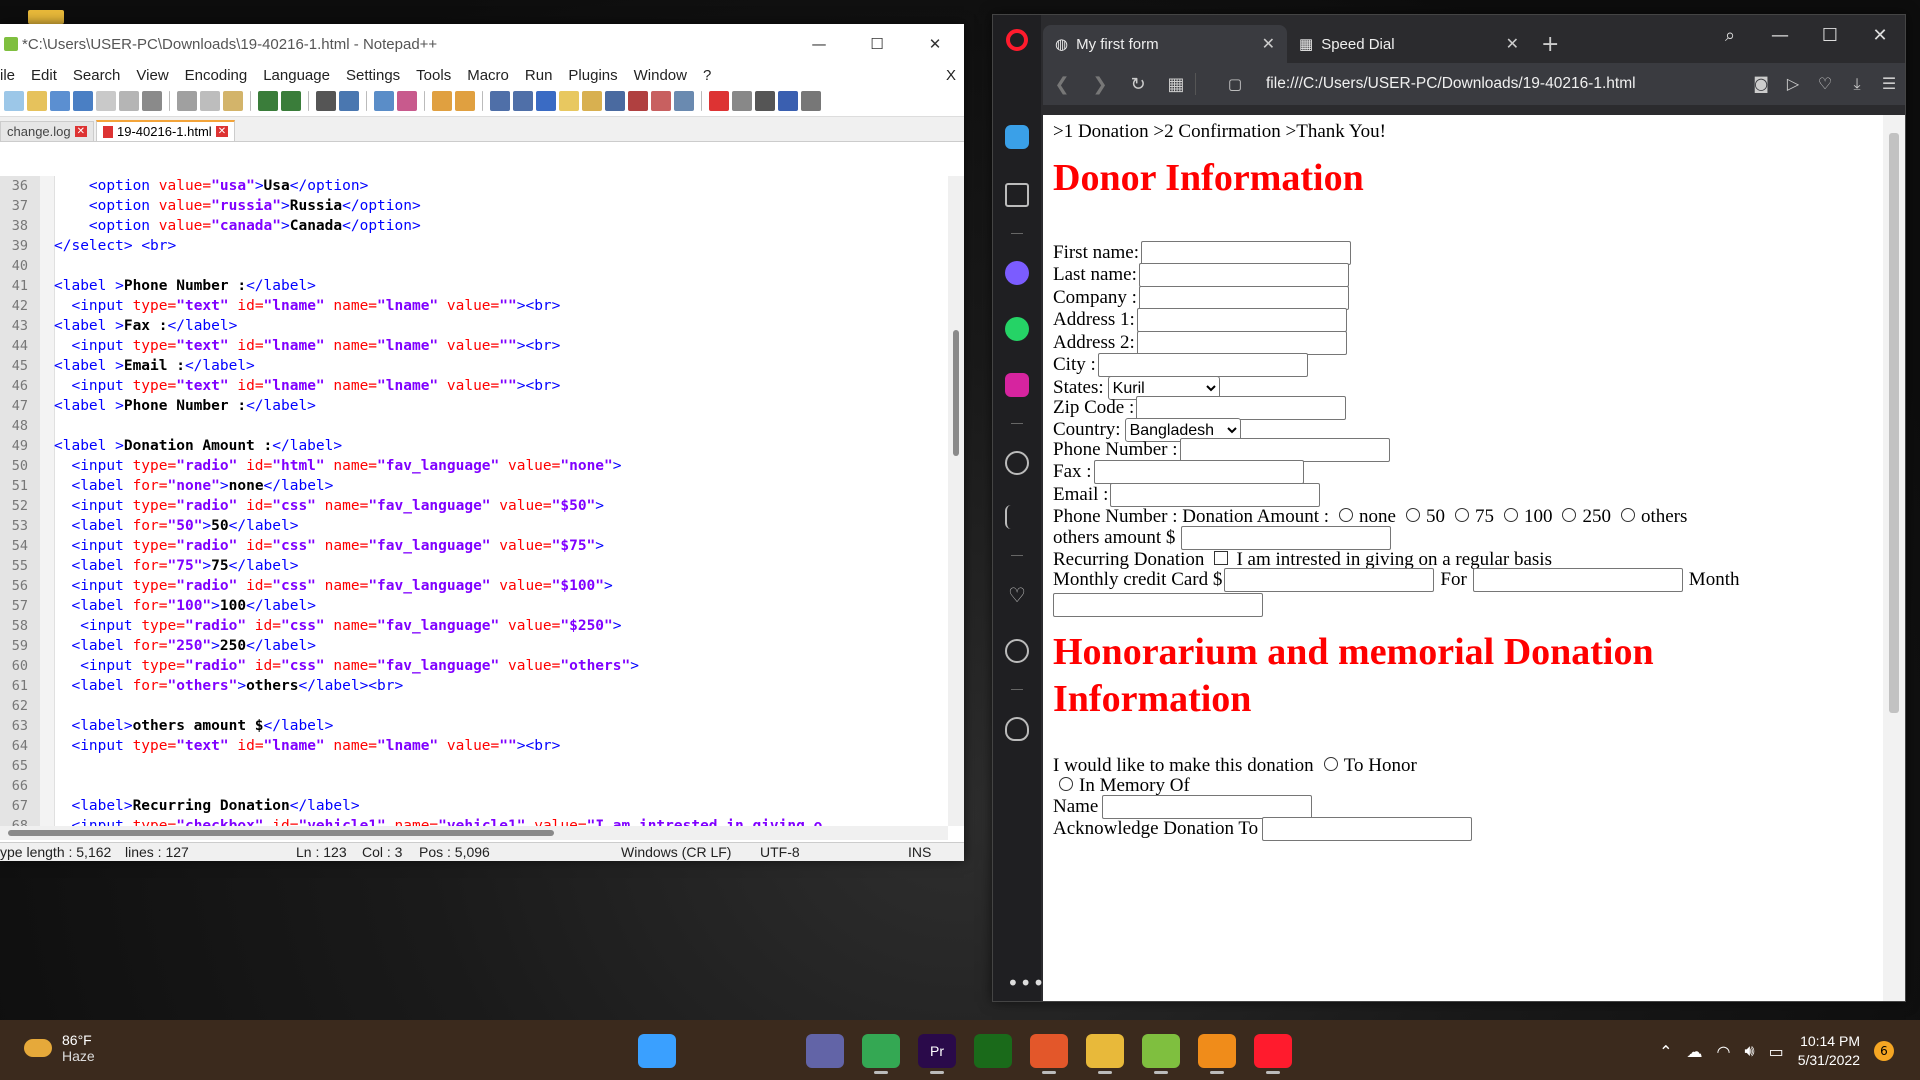  Describe the element at coordinates (474, 406) in the screenshot. I see `code-line: 47 <label >Phone Number :</label>` at that location.